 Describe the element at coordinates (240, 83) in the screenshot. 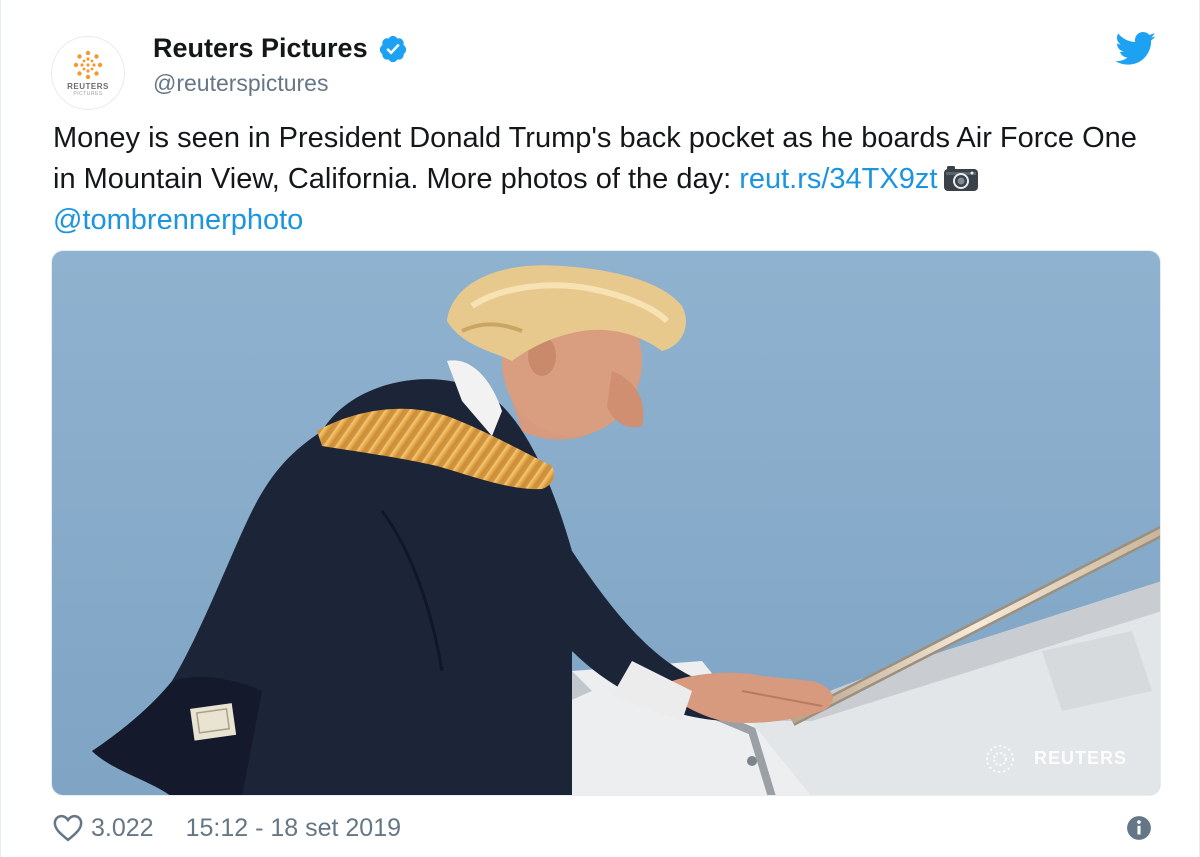

I see `user-handle: @reuterspictures` at that location.